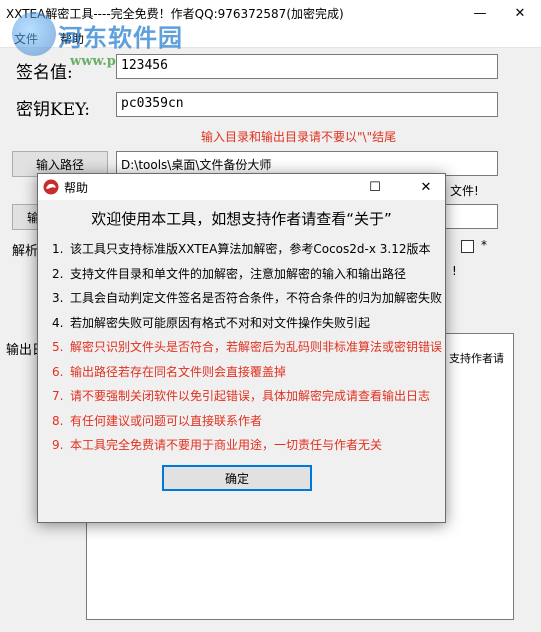 The width and height of the screenshot is (541, 632). I want to click on maximize-icon: ☐, so click(375, 187).